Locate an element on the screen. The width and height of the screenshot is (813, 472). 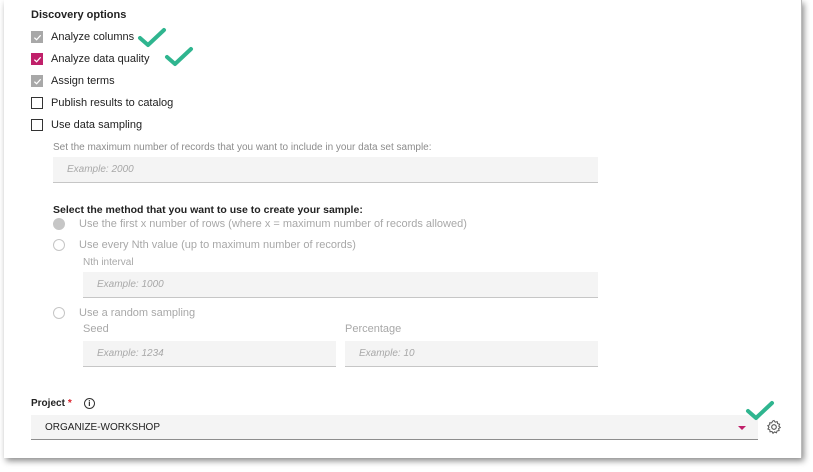
checkbox-analyze-data-quality: Analyze data quality is located at coordinates (90, 59).